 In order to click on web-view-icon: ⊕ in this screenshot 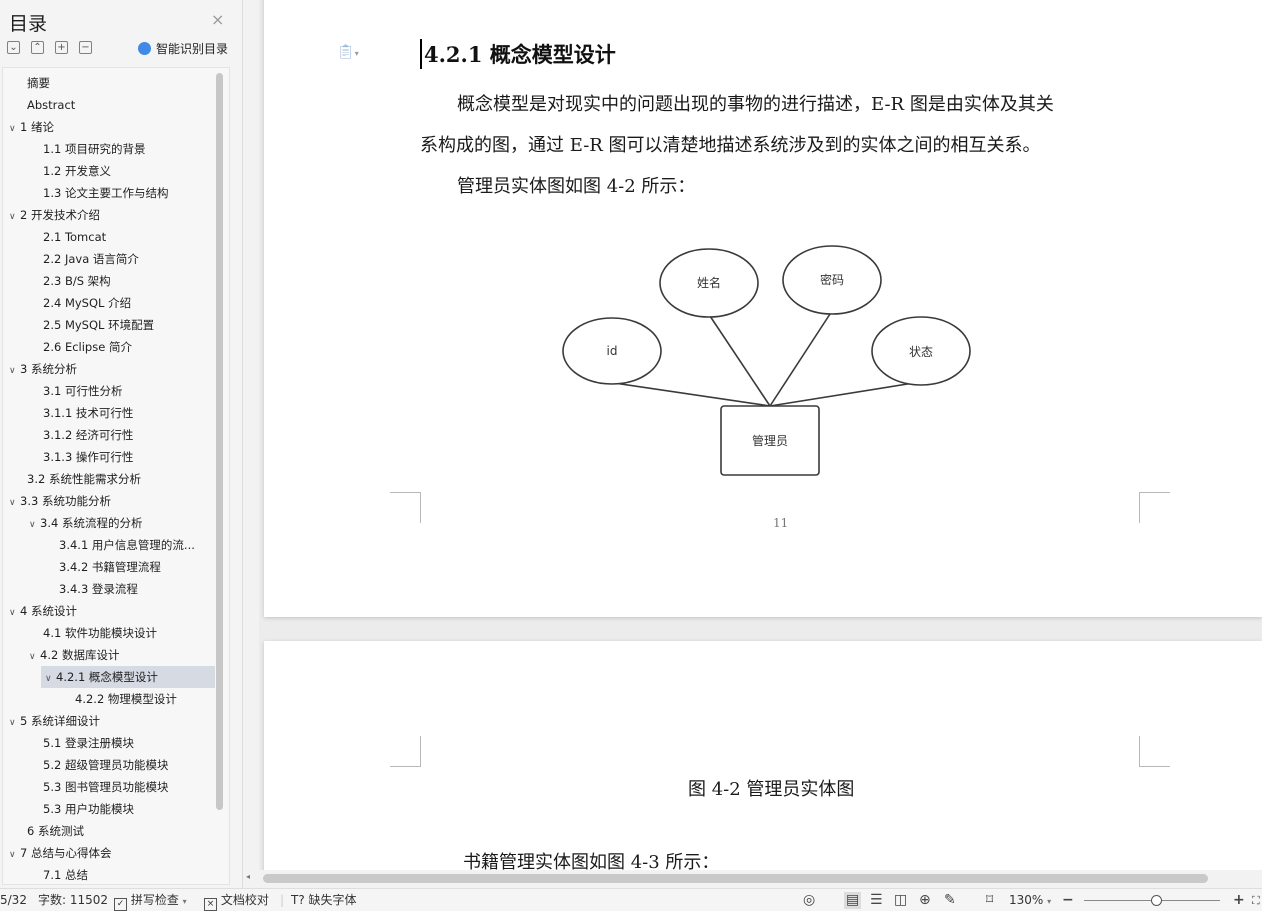, I will do `click(925, 900)`.